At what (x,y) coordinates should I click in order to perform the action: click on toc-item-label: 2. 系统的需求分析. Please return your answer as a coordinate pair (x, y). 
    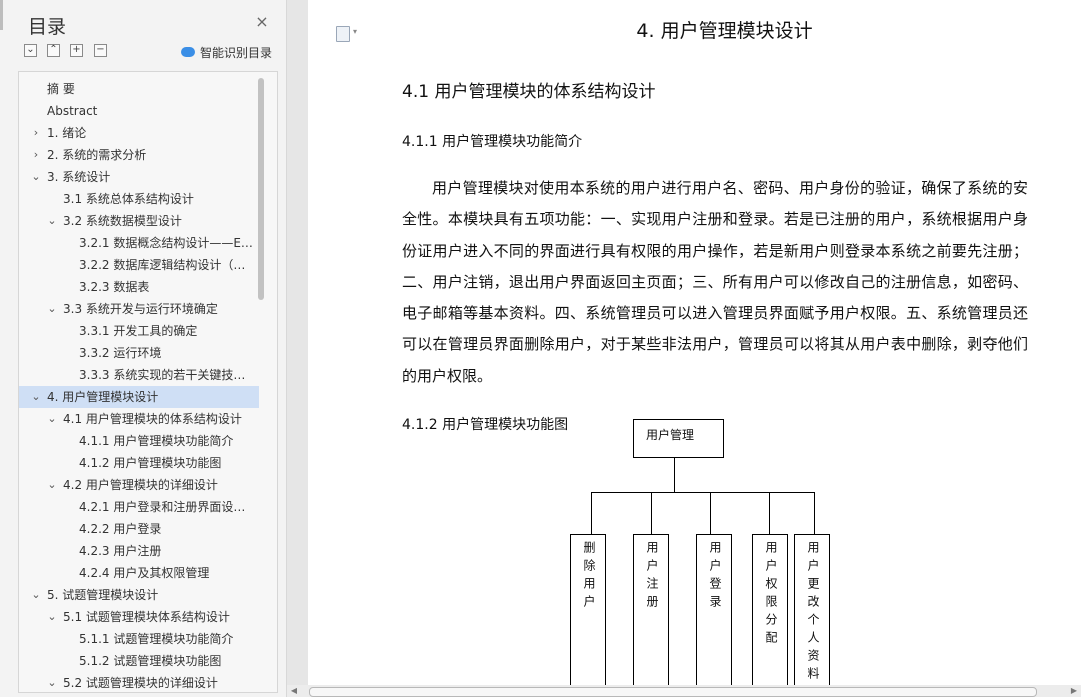
    Looking at the image, I should click on (97, 155).